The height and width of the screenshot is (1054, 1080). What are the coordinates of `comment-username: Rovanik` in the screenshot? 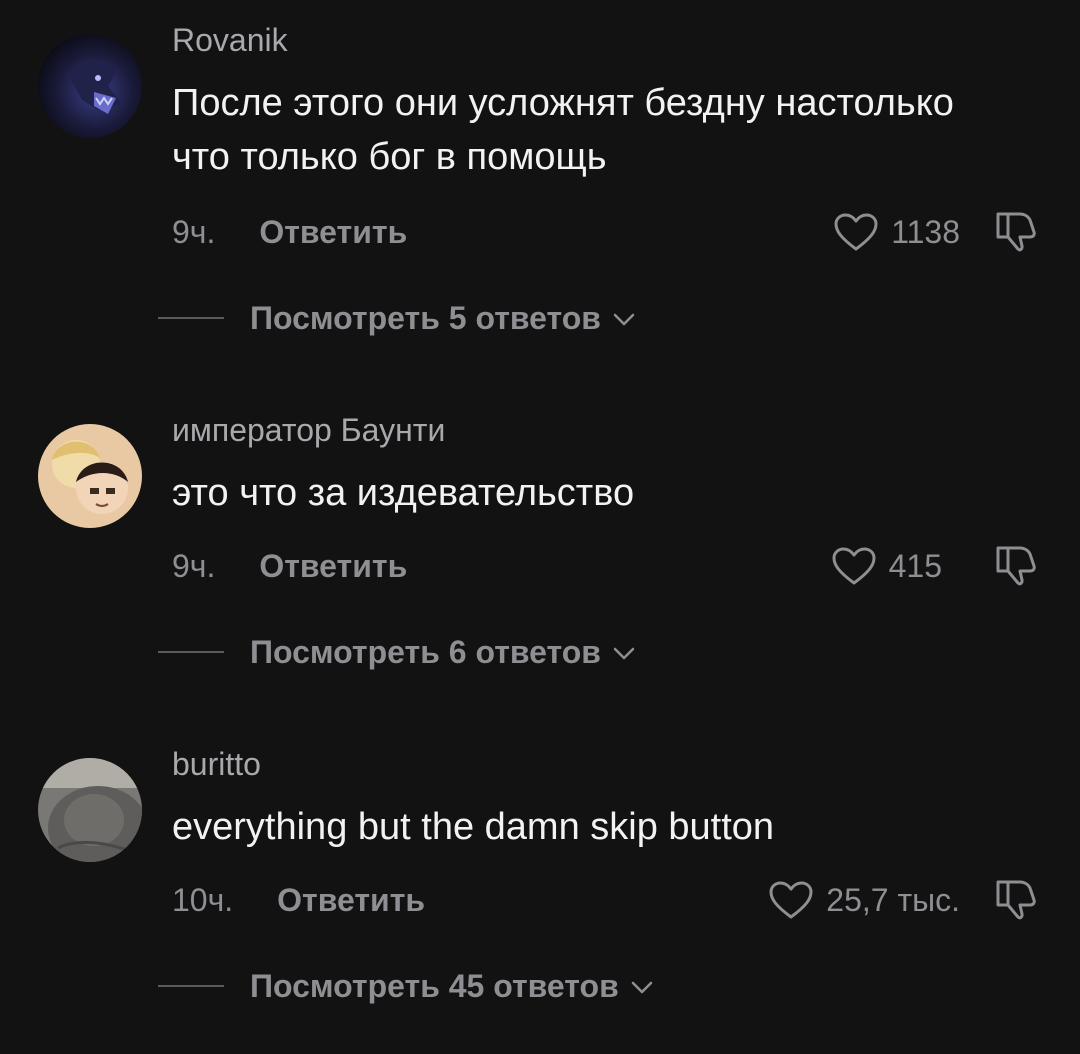 It's located at (230, 40).